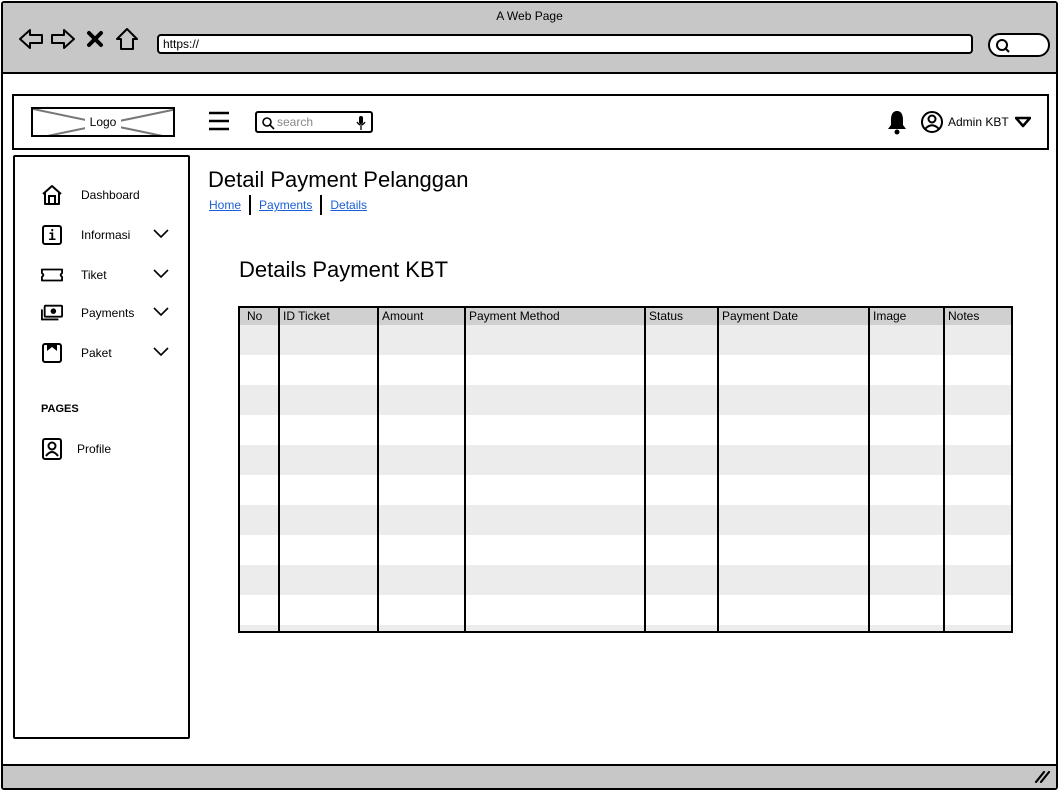 This screenshot has height=792, width=1060. I want to click on user-menu: Admin KBT, so click(975, 122).